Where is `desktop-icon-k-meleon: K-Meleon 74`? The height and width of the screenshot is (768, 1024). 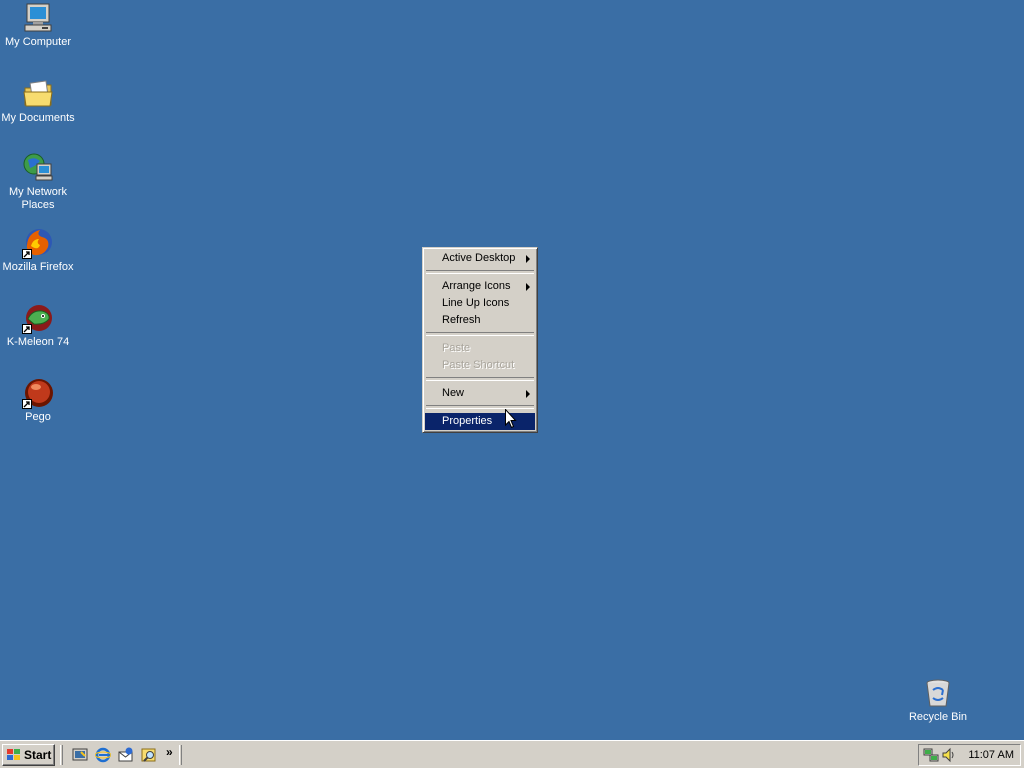 desktop-icon-k-meleon: K-Meleon 74 is located at coordinates (38, 325).